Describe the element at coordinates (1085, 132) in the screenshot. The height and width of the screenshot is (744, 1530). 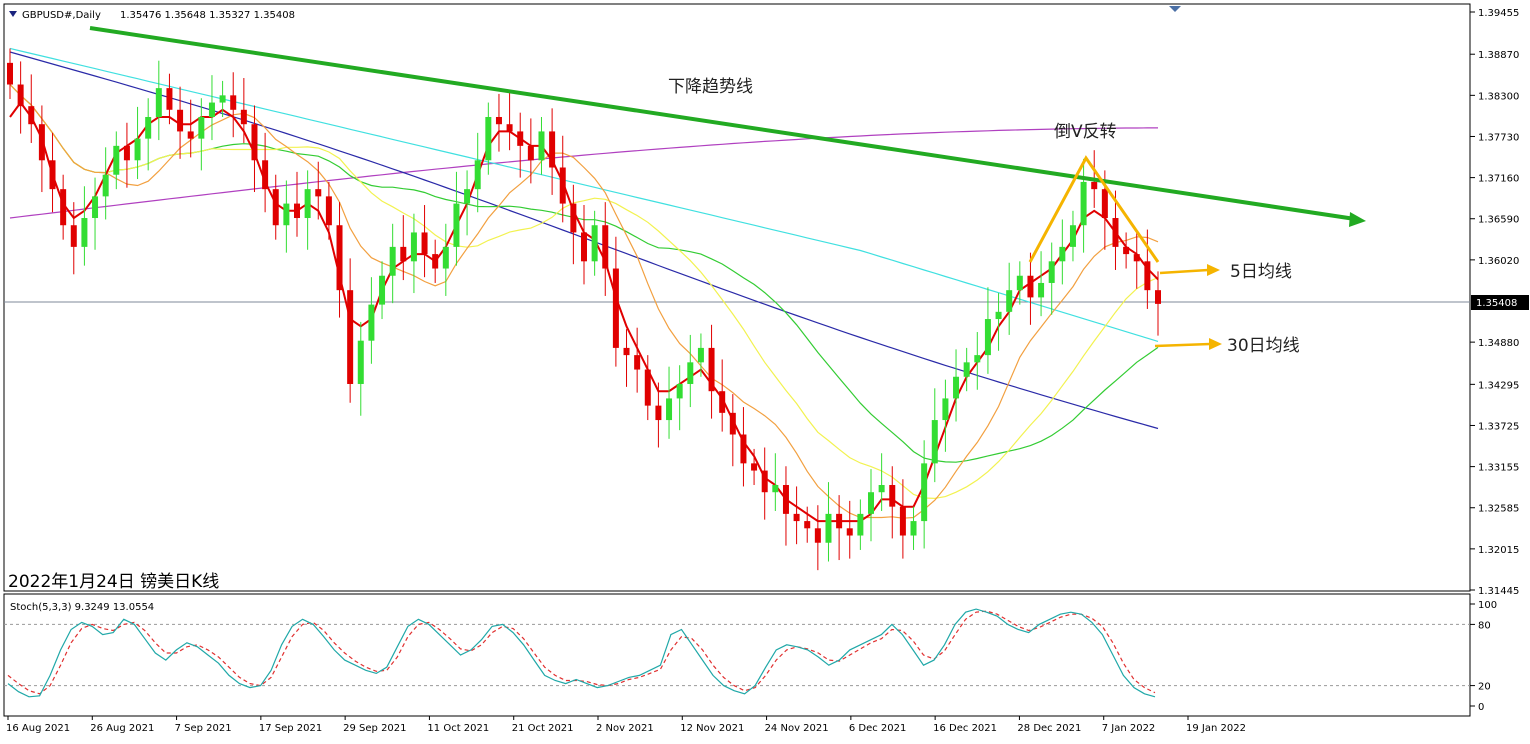
I see `inverted-v-label: 倒V反转` at that location.